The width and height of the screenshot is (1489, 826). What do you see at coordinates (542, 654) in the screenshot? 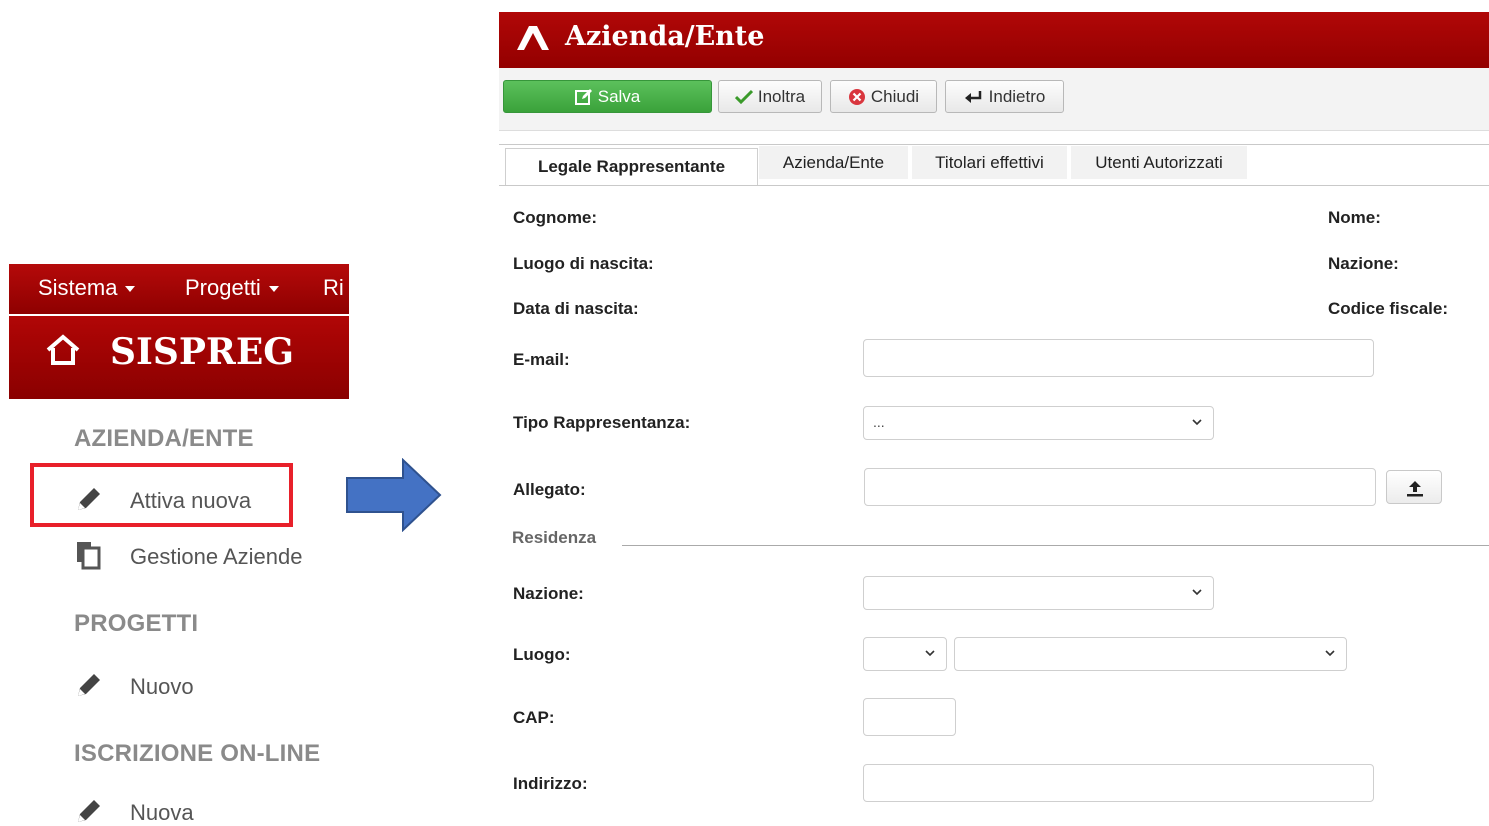
I see `label-luogo: Luogo:` at bounding box center [542, 654].